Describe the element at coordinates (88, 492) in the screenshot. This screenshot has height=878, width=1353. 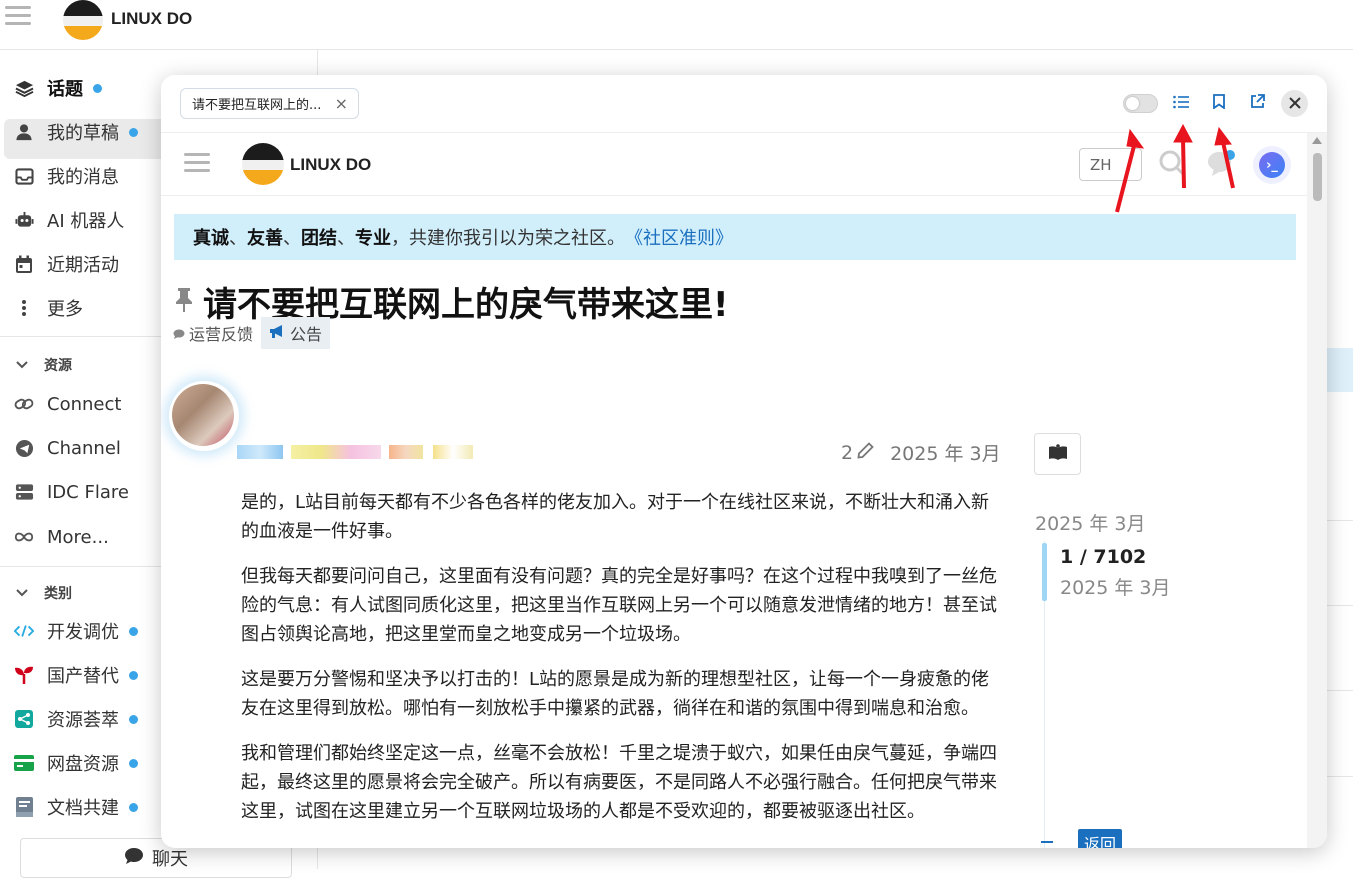
I see `sidebar-item-label: IDC Flare` at that location.